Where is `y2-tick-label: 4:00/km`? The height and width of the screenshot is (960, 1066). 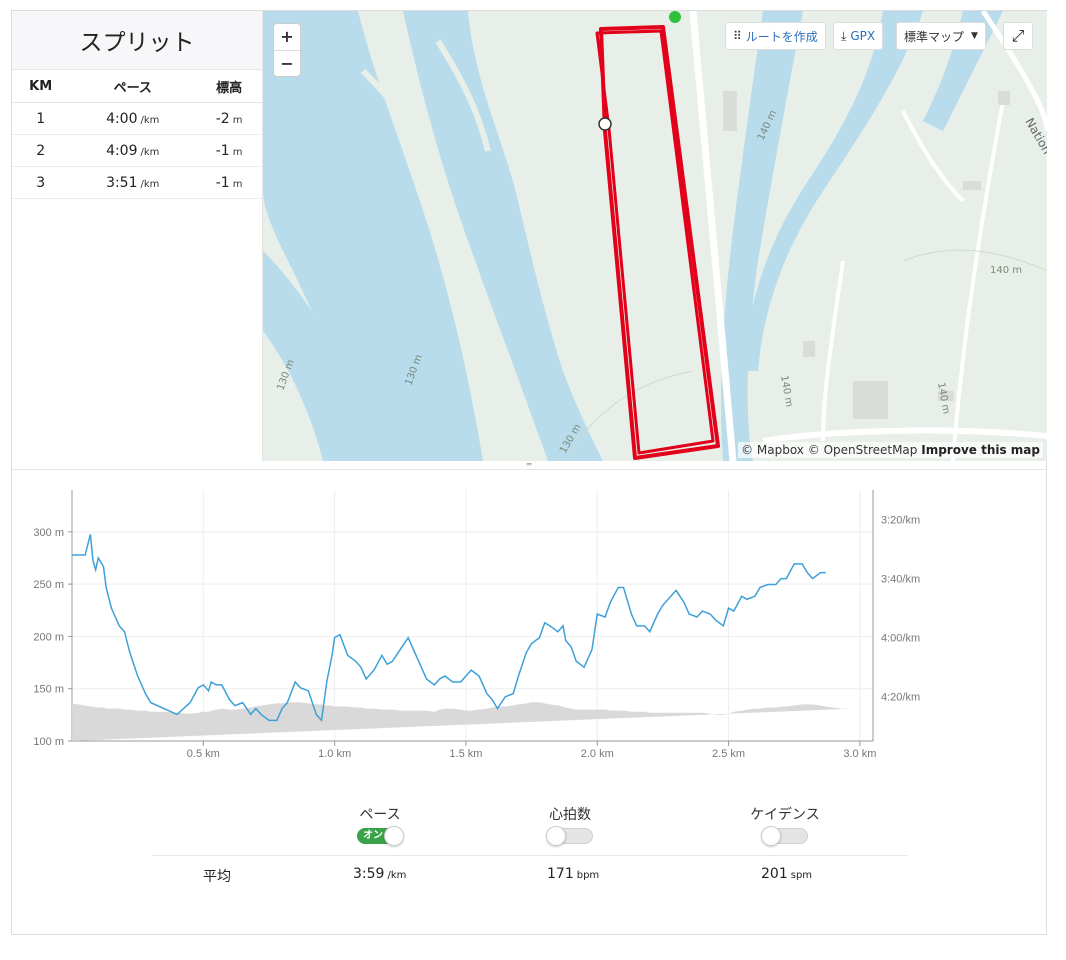
y2-tick-label: 4:00/km is located at coordinates (900, 639).